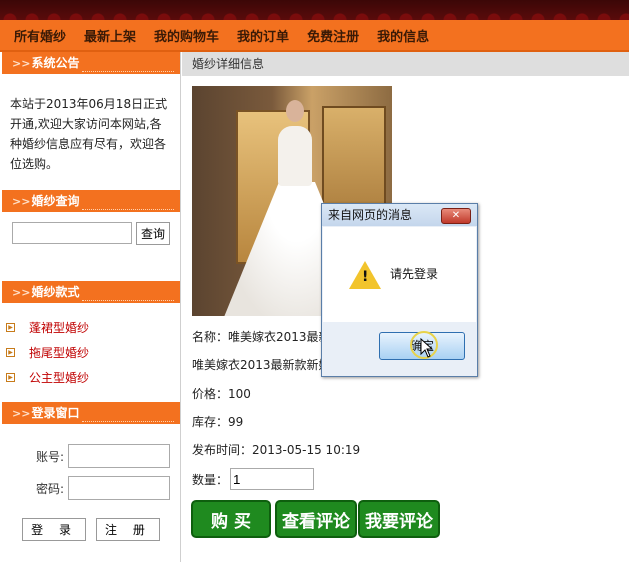 The image size is (629, 562). I want to click on search-button: 查询, so click(153, 233).